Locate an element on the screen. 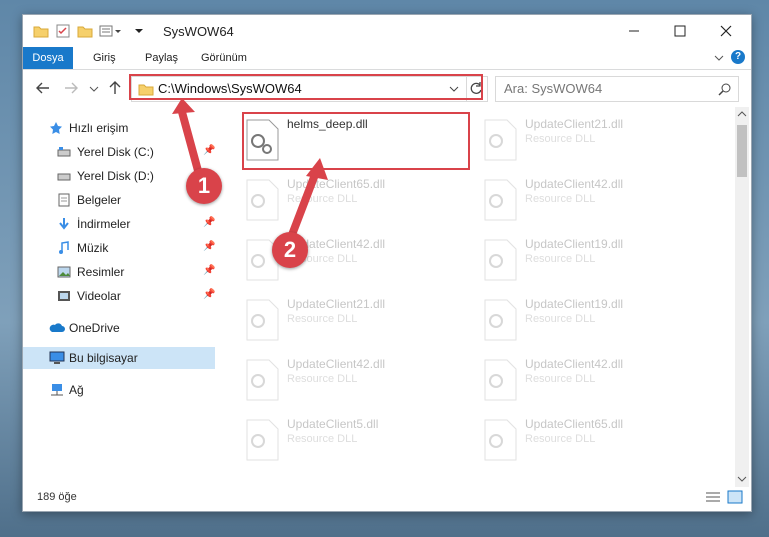  step-1-badge: 1 is located at coordinates (204, 186).